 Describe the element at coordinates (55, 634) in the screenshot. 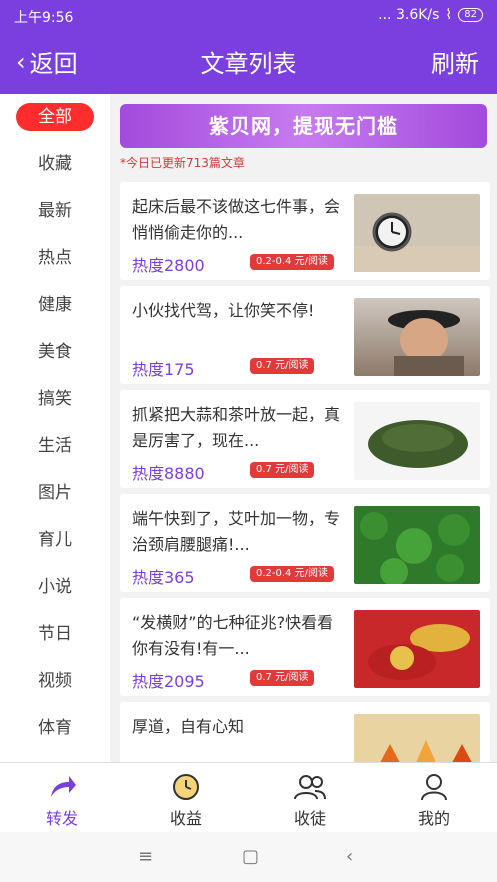

I see `sidebar-item-holiday: 节日` at that location.